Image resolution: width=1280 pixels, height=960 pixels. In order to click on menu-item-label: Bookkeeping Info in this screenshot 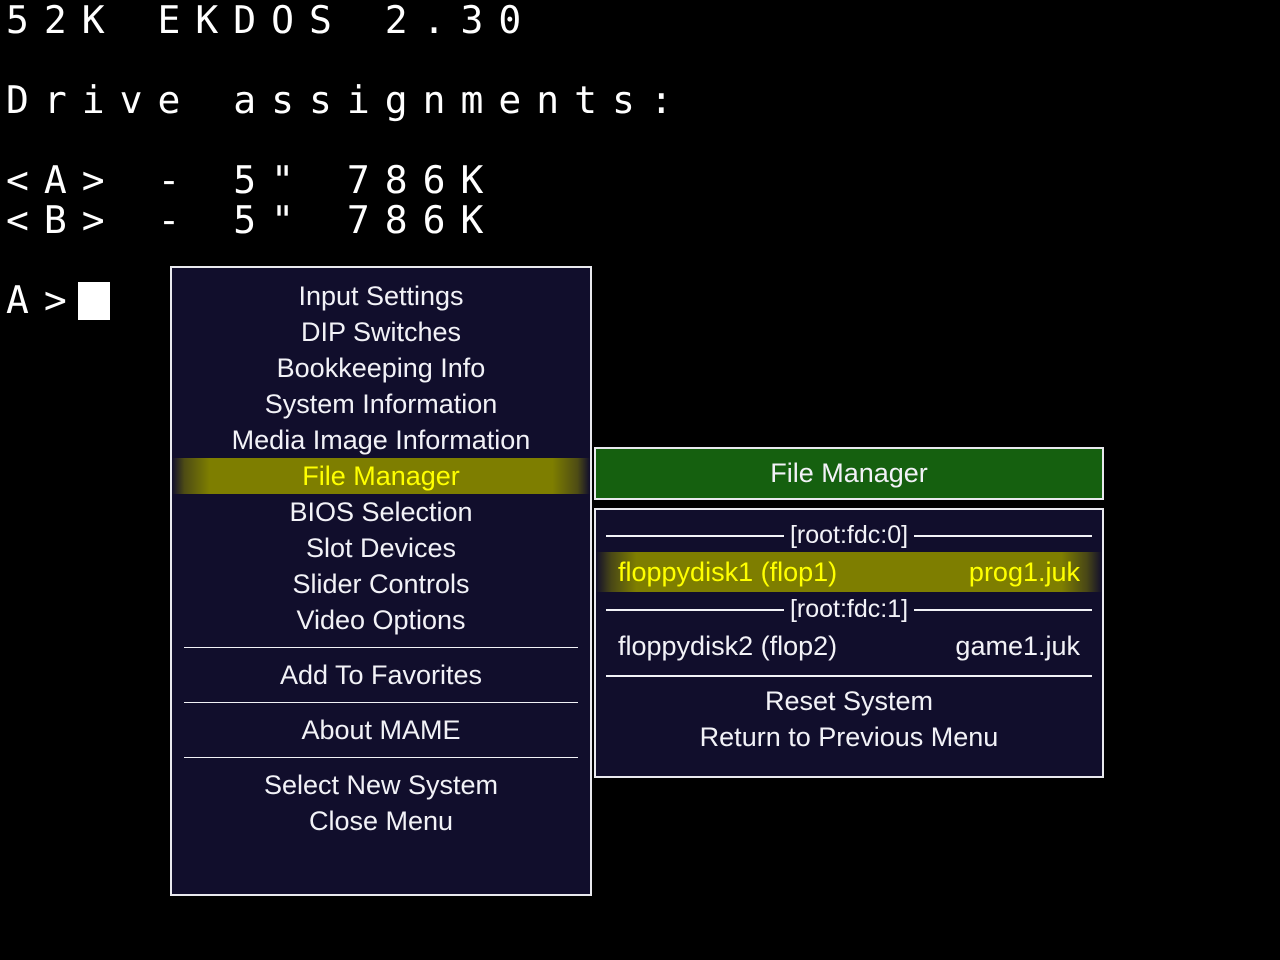, I will do `click(381, 368)`.